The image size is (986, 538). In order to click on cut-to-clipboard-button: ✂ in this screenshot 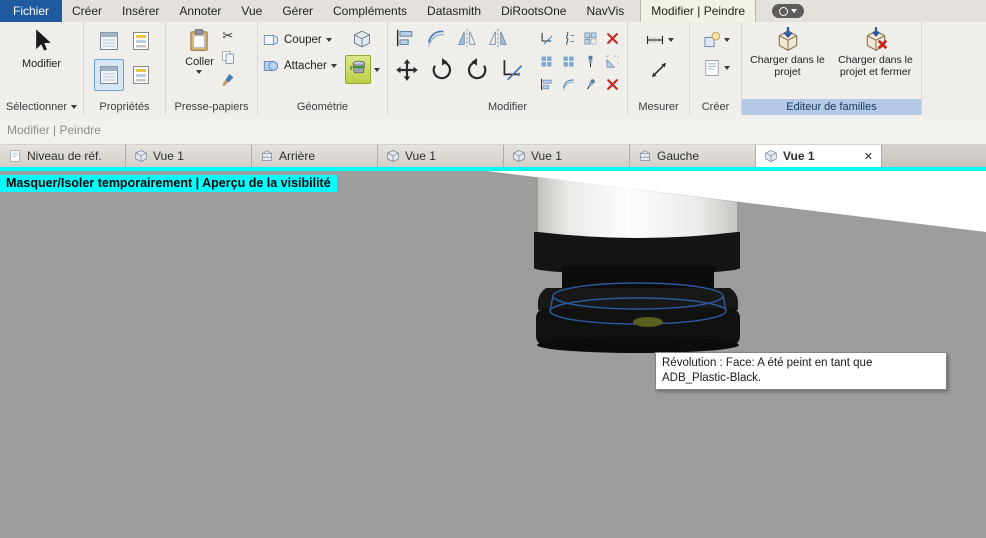, I will do `click(228, 35)`.